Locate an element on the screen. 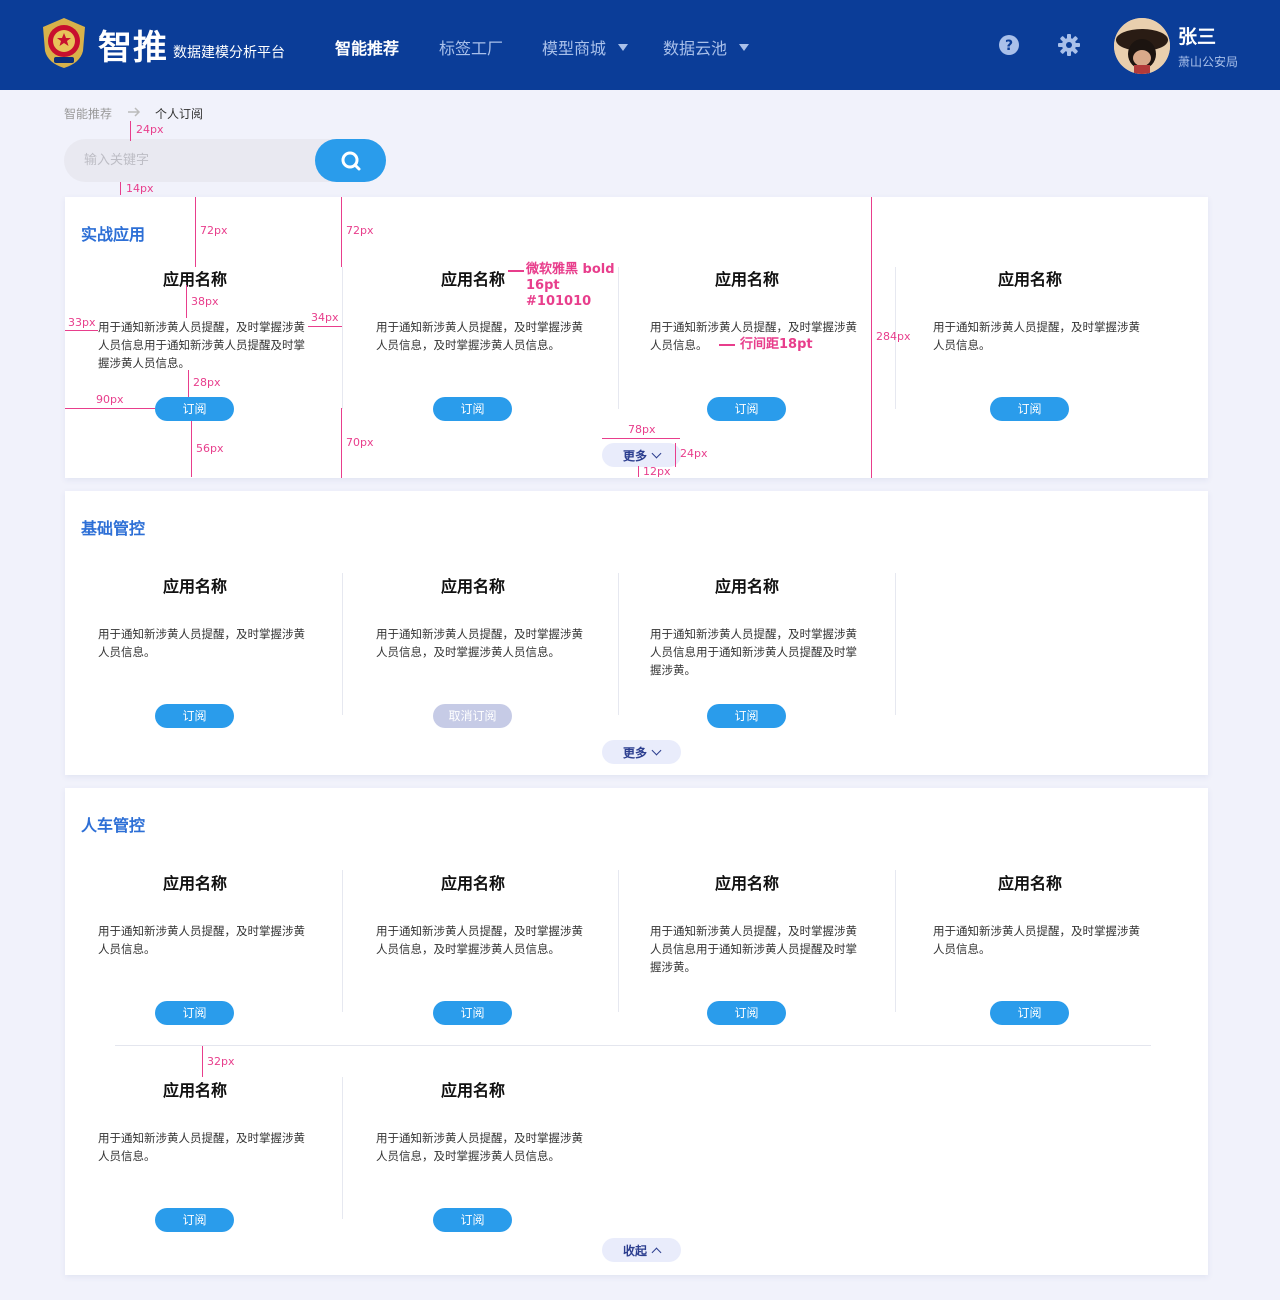  breadcrumb-current: 个人订阅 is located at coordinates (179, 114).